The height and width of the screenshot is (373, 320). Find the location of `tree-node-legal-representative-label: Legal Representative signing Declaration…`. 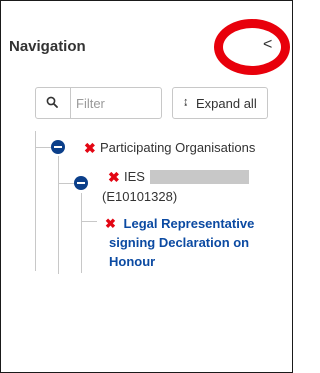

tree-node-legal-representative-label: Legal Representative signing Declaration… is located at coordinates (182, 242).